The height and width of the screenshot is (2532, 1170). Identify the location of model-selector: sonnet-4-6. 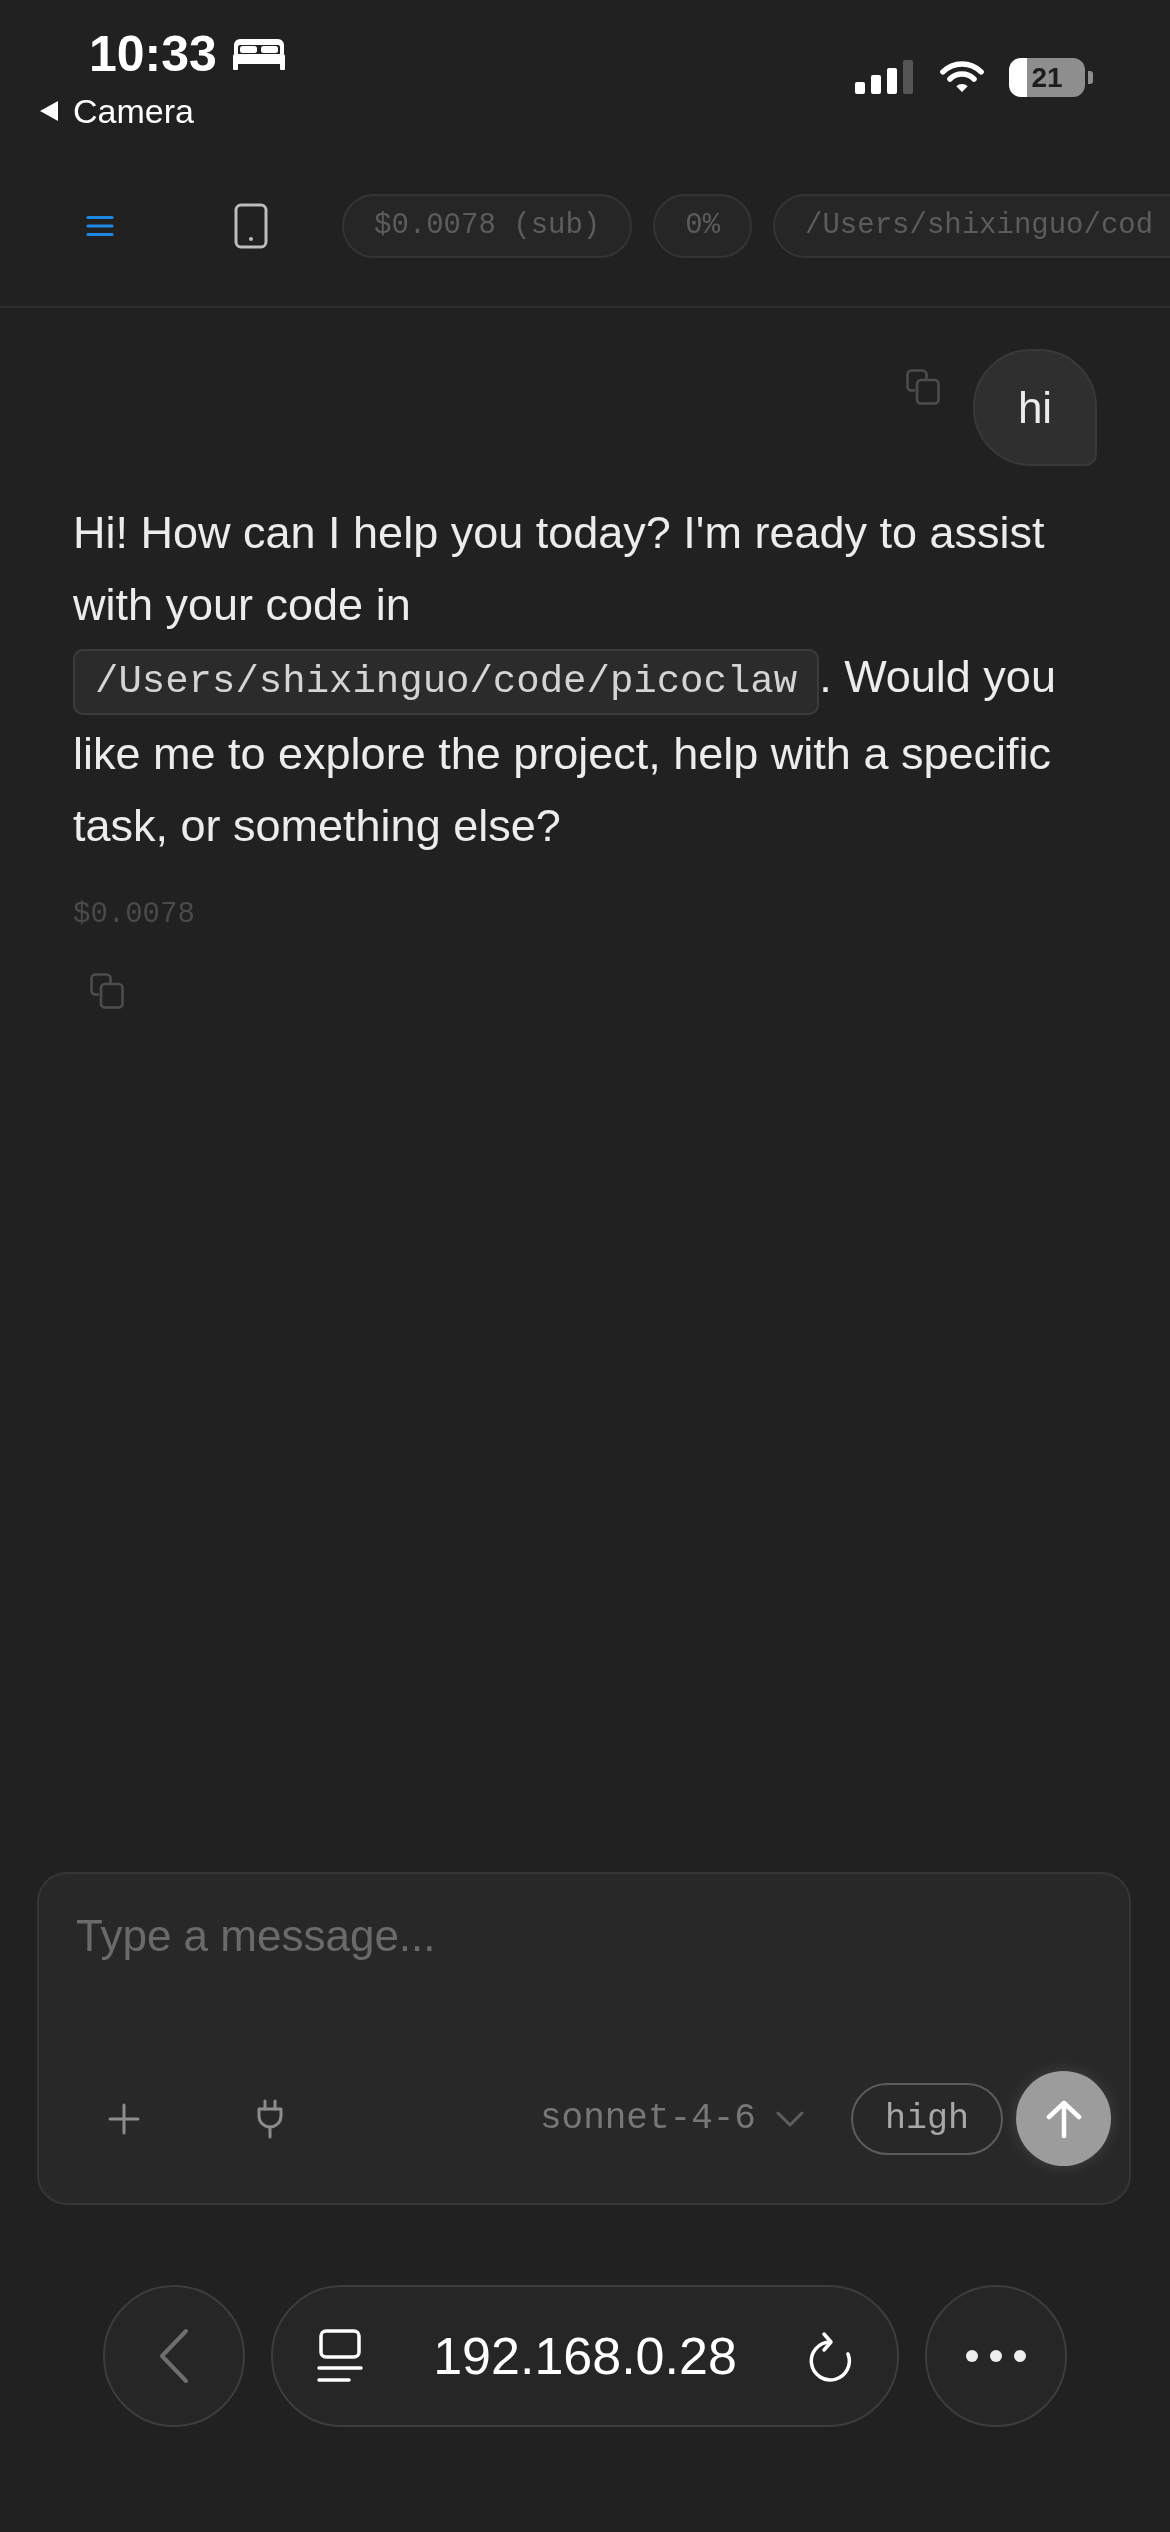
(671, 2118).